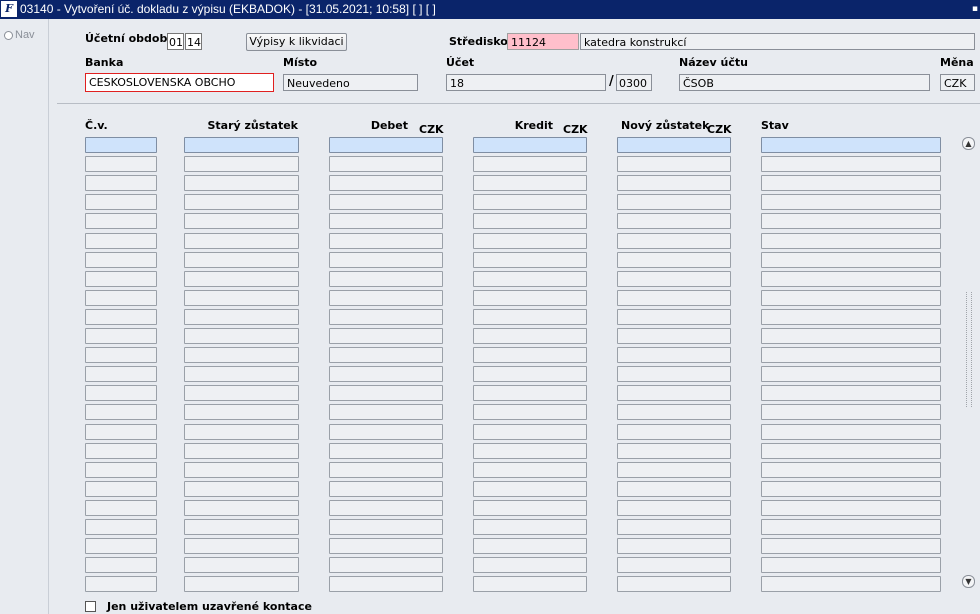 The width and height of the screenshot is (980, 614). What do you see at coordinates (296, 42) in the screenshot?
I see `vypisy-k-likvidaci-button: Výpisy k likvidaci` at bounding box center [296, 42].